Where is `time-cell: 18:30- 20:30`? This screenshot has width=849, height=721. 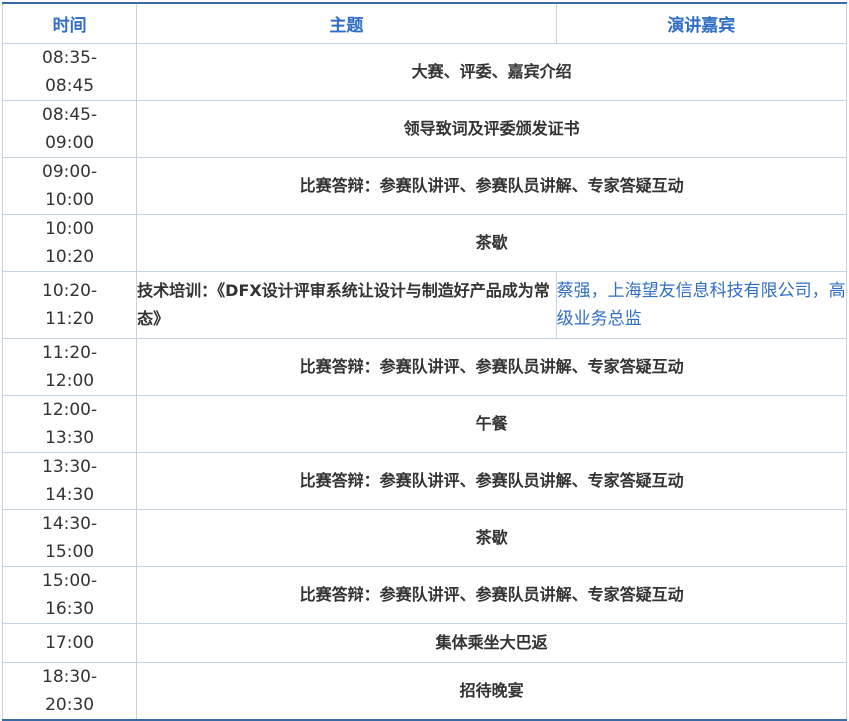 time-cell: 18:30- 20:30 is located at coordinates (69, 691).